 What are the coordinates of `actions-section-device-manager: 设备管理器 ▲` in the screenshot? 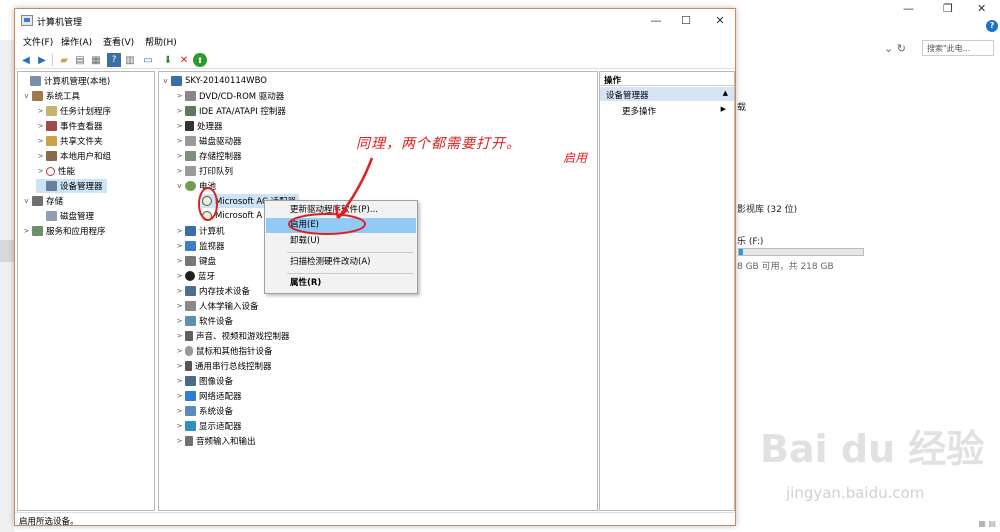 It's located at (667, 94).